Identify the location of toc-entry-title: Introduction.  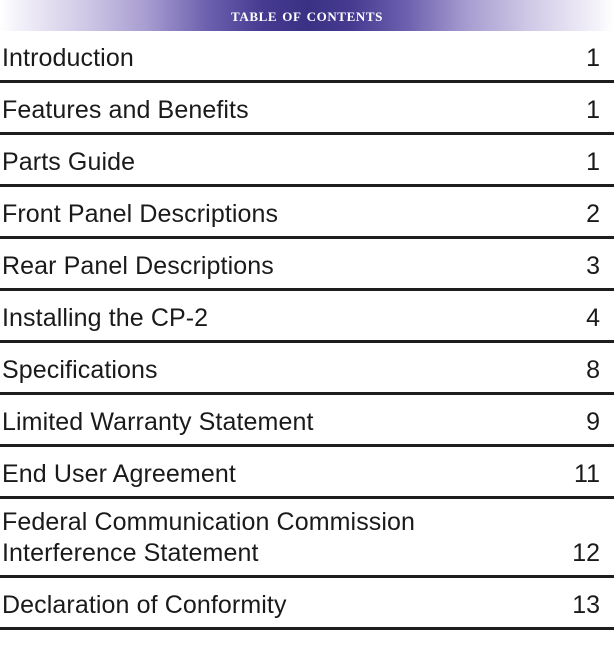
(68, 58).